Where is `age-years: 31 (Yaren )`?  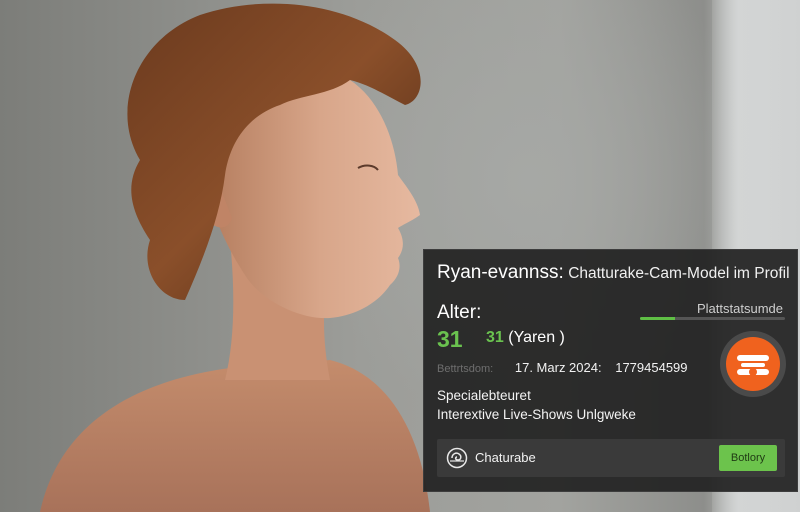 age-years: 31 (Yaren ) is located at coordinates (525, 338).